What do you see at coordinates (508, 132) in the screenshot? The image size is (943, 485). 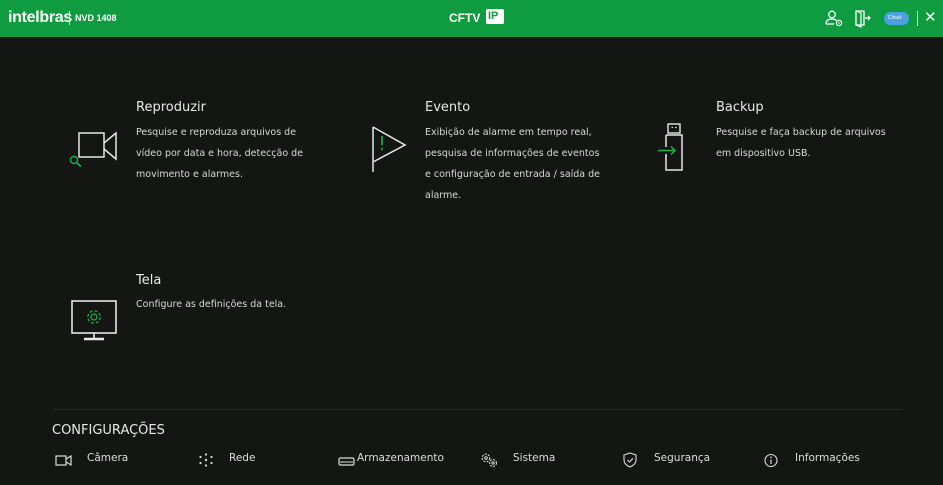 I see `desc-line: Exibição de alarme em tempo real,` at bounding box center [508, 132].